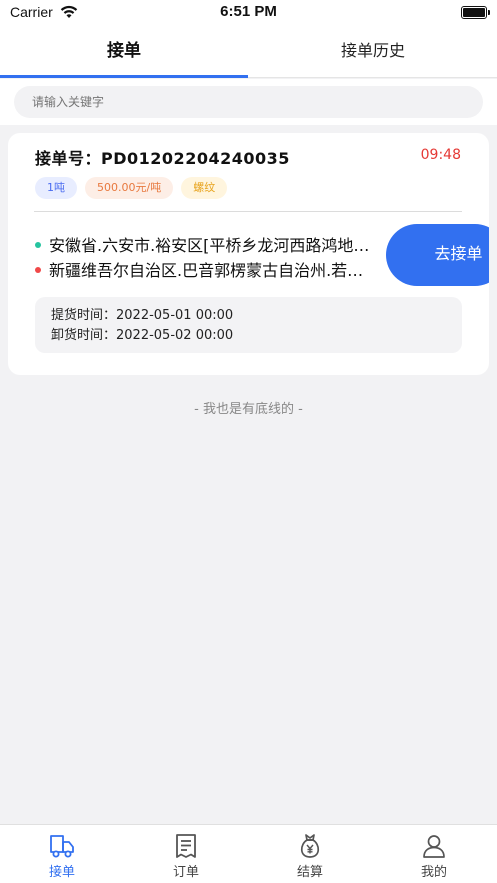 The height and width of the screenshot is (883, 497). I want to click on tabbar-item-accept: 接单, so click(62, 854).